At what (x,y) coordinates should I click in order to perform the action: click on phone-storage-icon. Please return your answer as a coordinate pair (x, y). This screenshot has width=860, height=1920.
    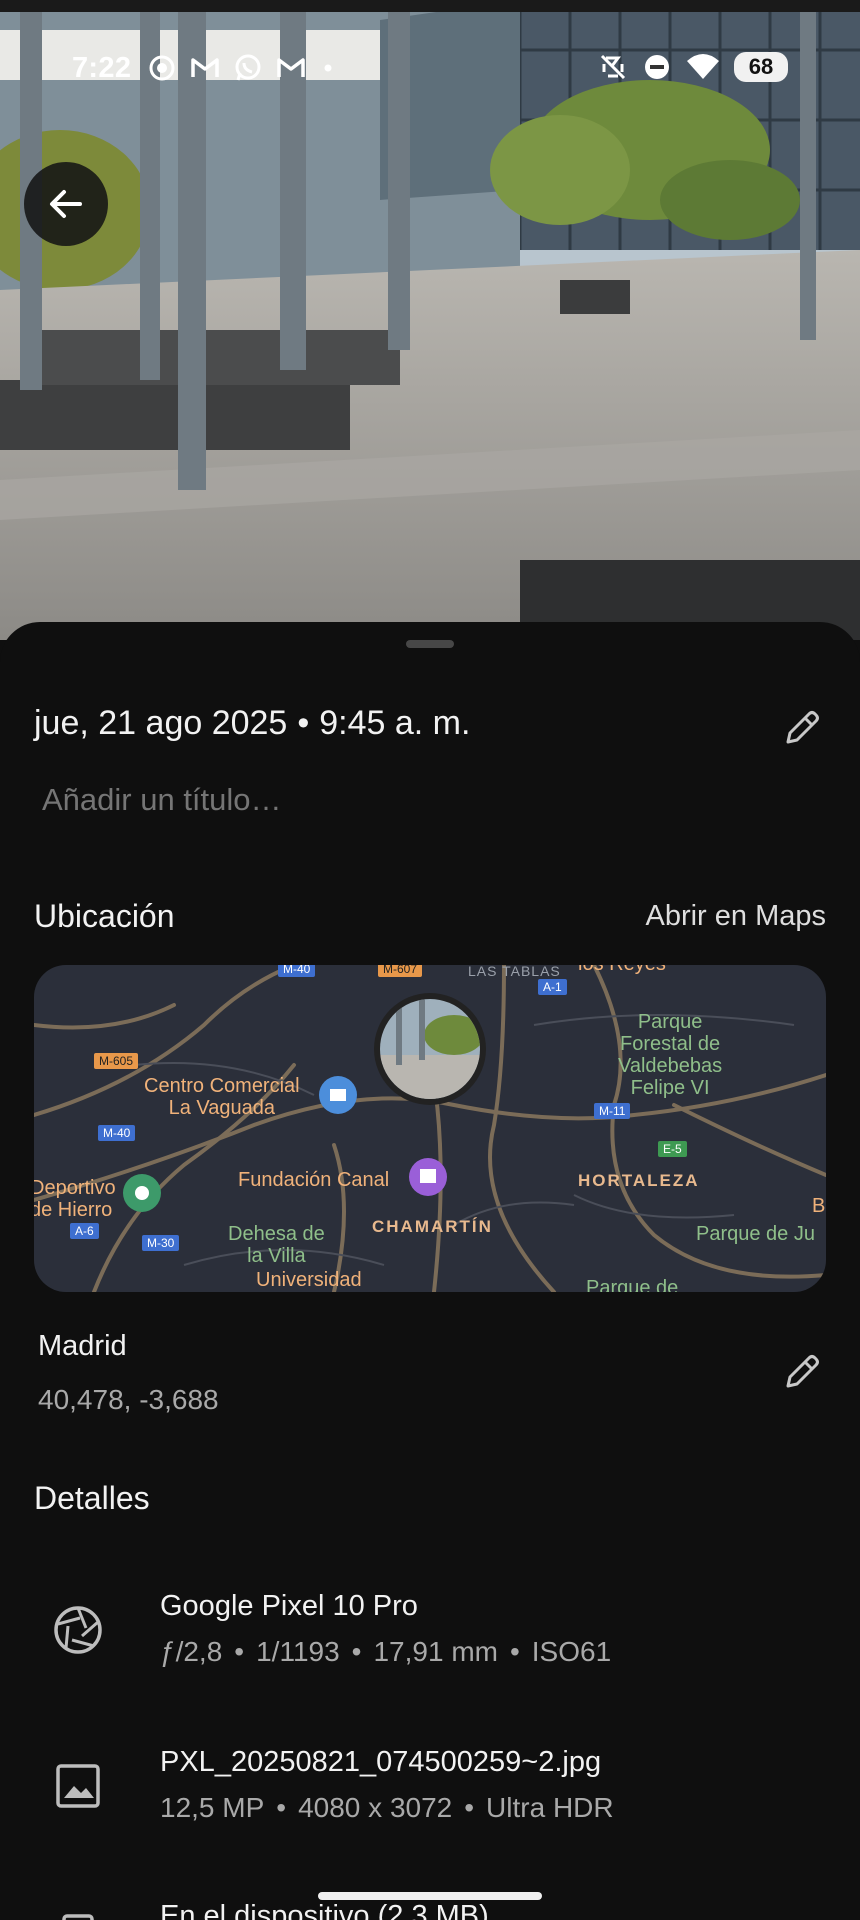
    Looking at the image, I should click on (78, 1917).